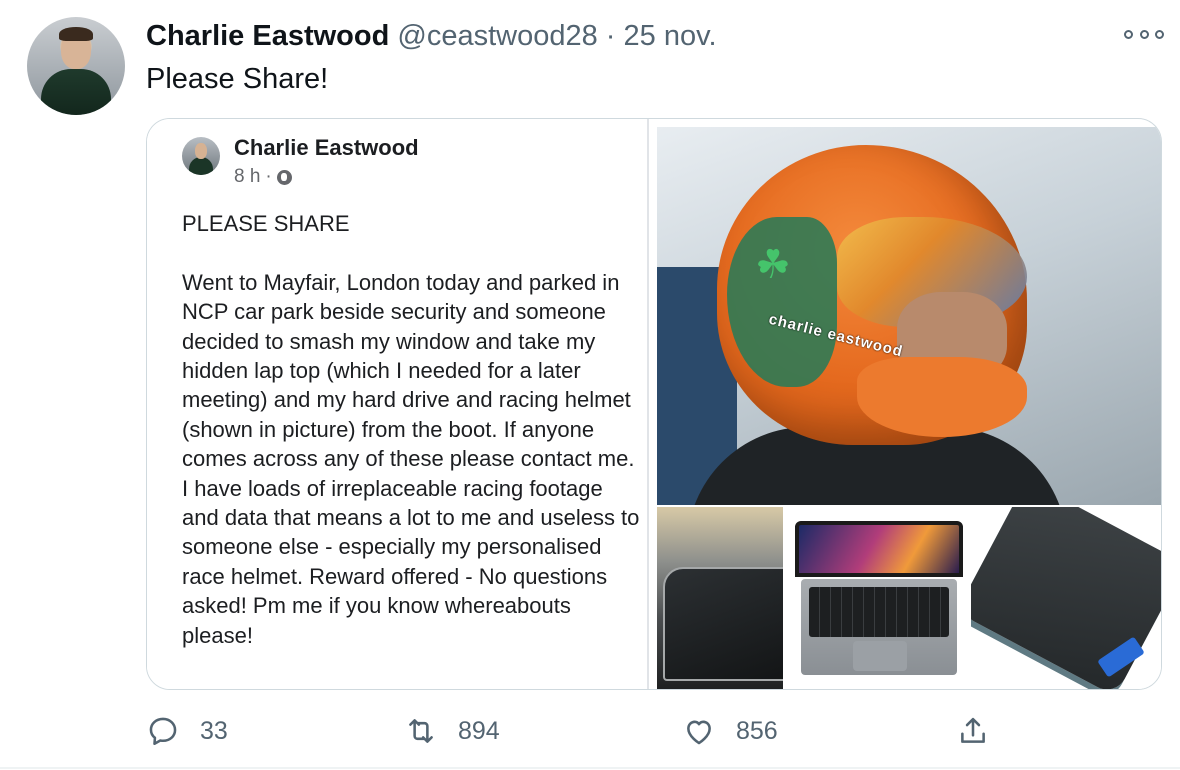 The height and width of the screenshot is (770, 1180). I want to click on author-name: Charlie Eastwood, so click(267, 36).